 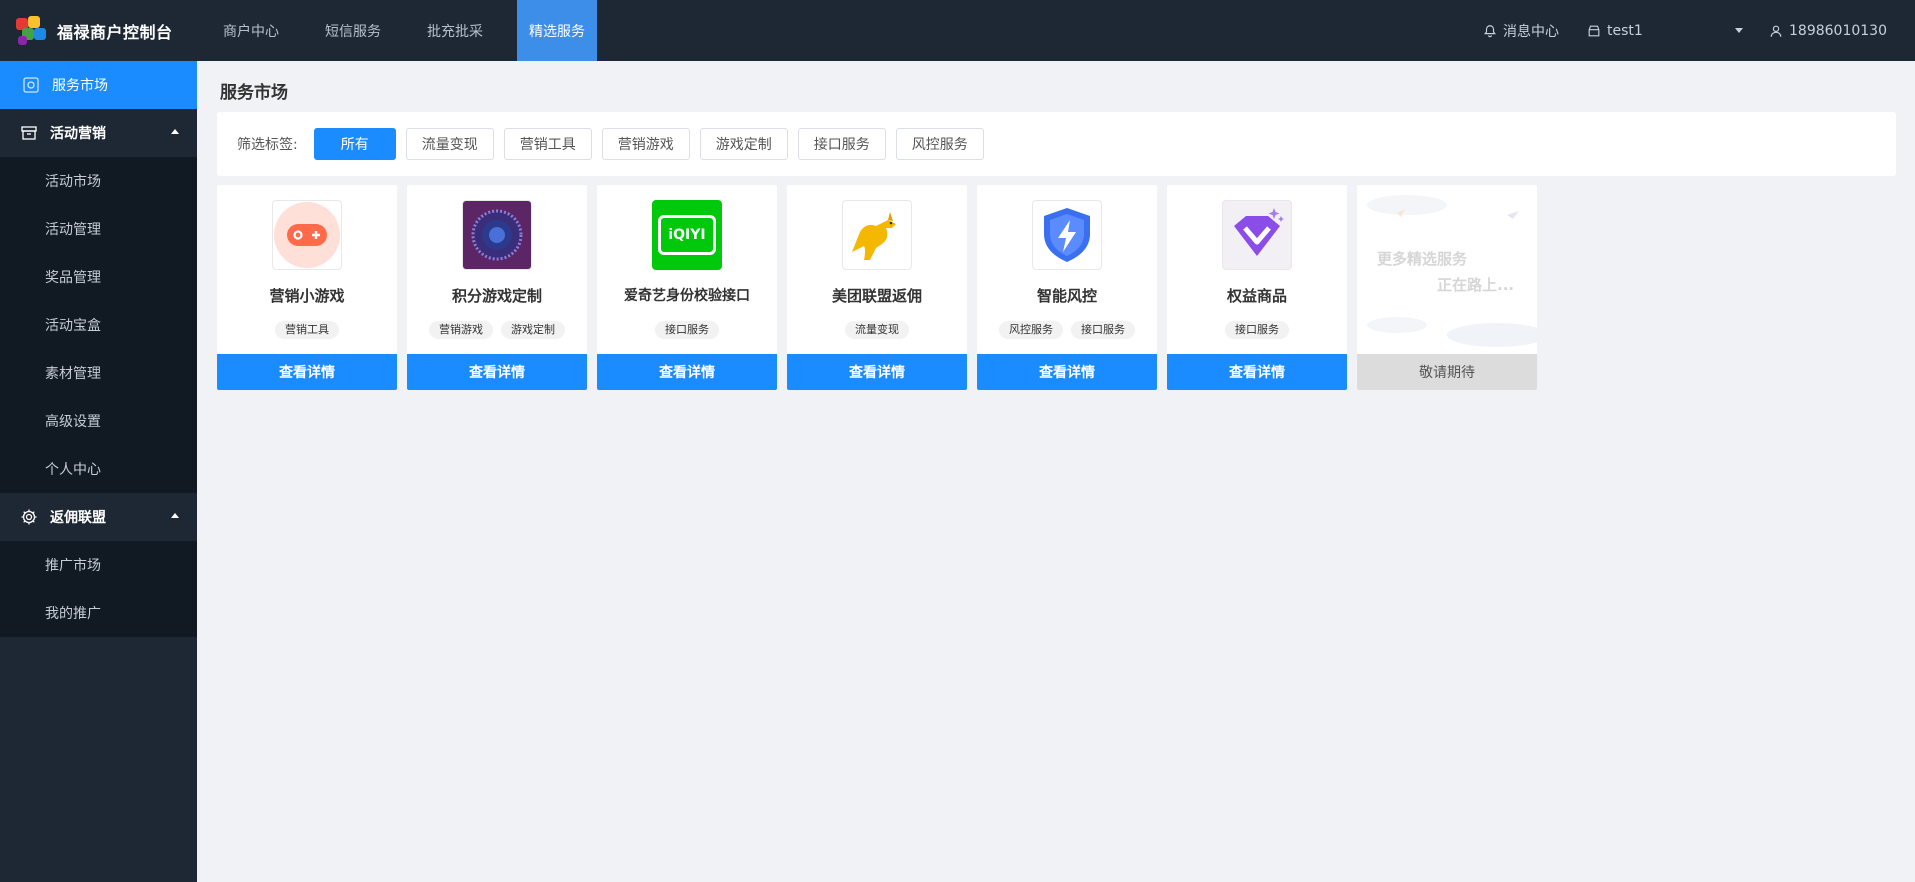 I want to click on service-card: iQIYI 爱奇艺身份校验接口 接口服务 查看详情, so click(x=687, y=287).